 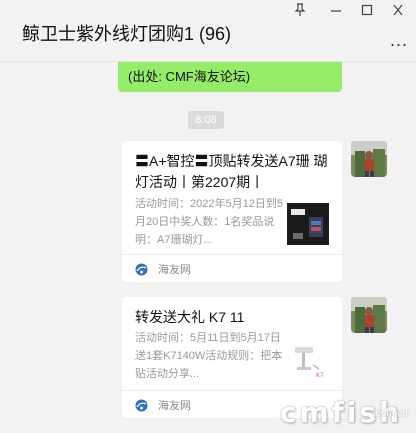 What do you see at coordinates (190, 317) in the screenshot?
I see `card-title: 转发送大礼 K7 11` at bounding box center [190, 317].